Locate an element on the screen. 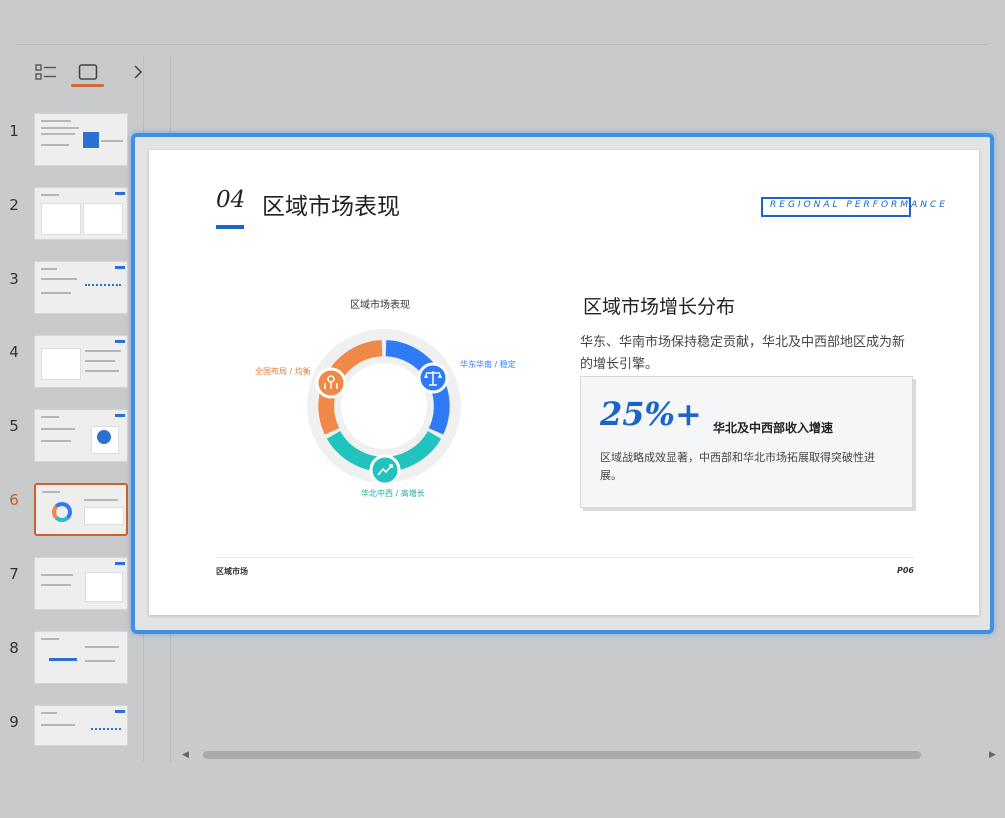 The image size is (1005, 818). highlight-description: 区域战略成效显著，中西部和华北市场拓展取得突破性进展。 is located at coordinates (737, 466).